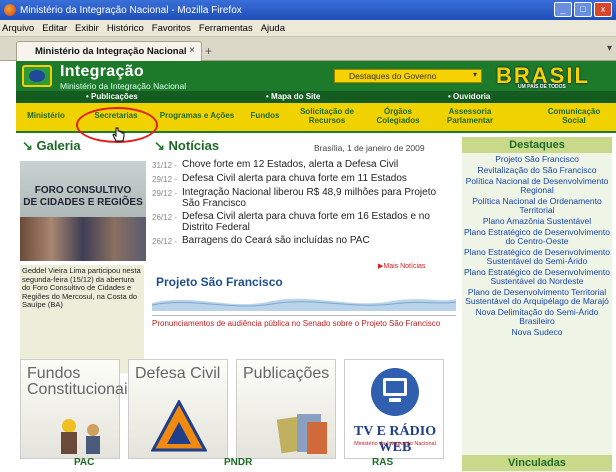 This screenshot has height=472, width=616. Describe the element at coordinates (537, 159) in the screenshot. I see `destaque-link: Projeto São Francisco` at that location.